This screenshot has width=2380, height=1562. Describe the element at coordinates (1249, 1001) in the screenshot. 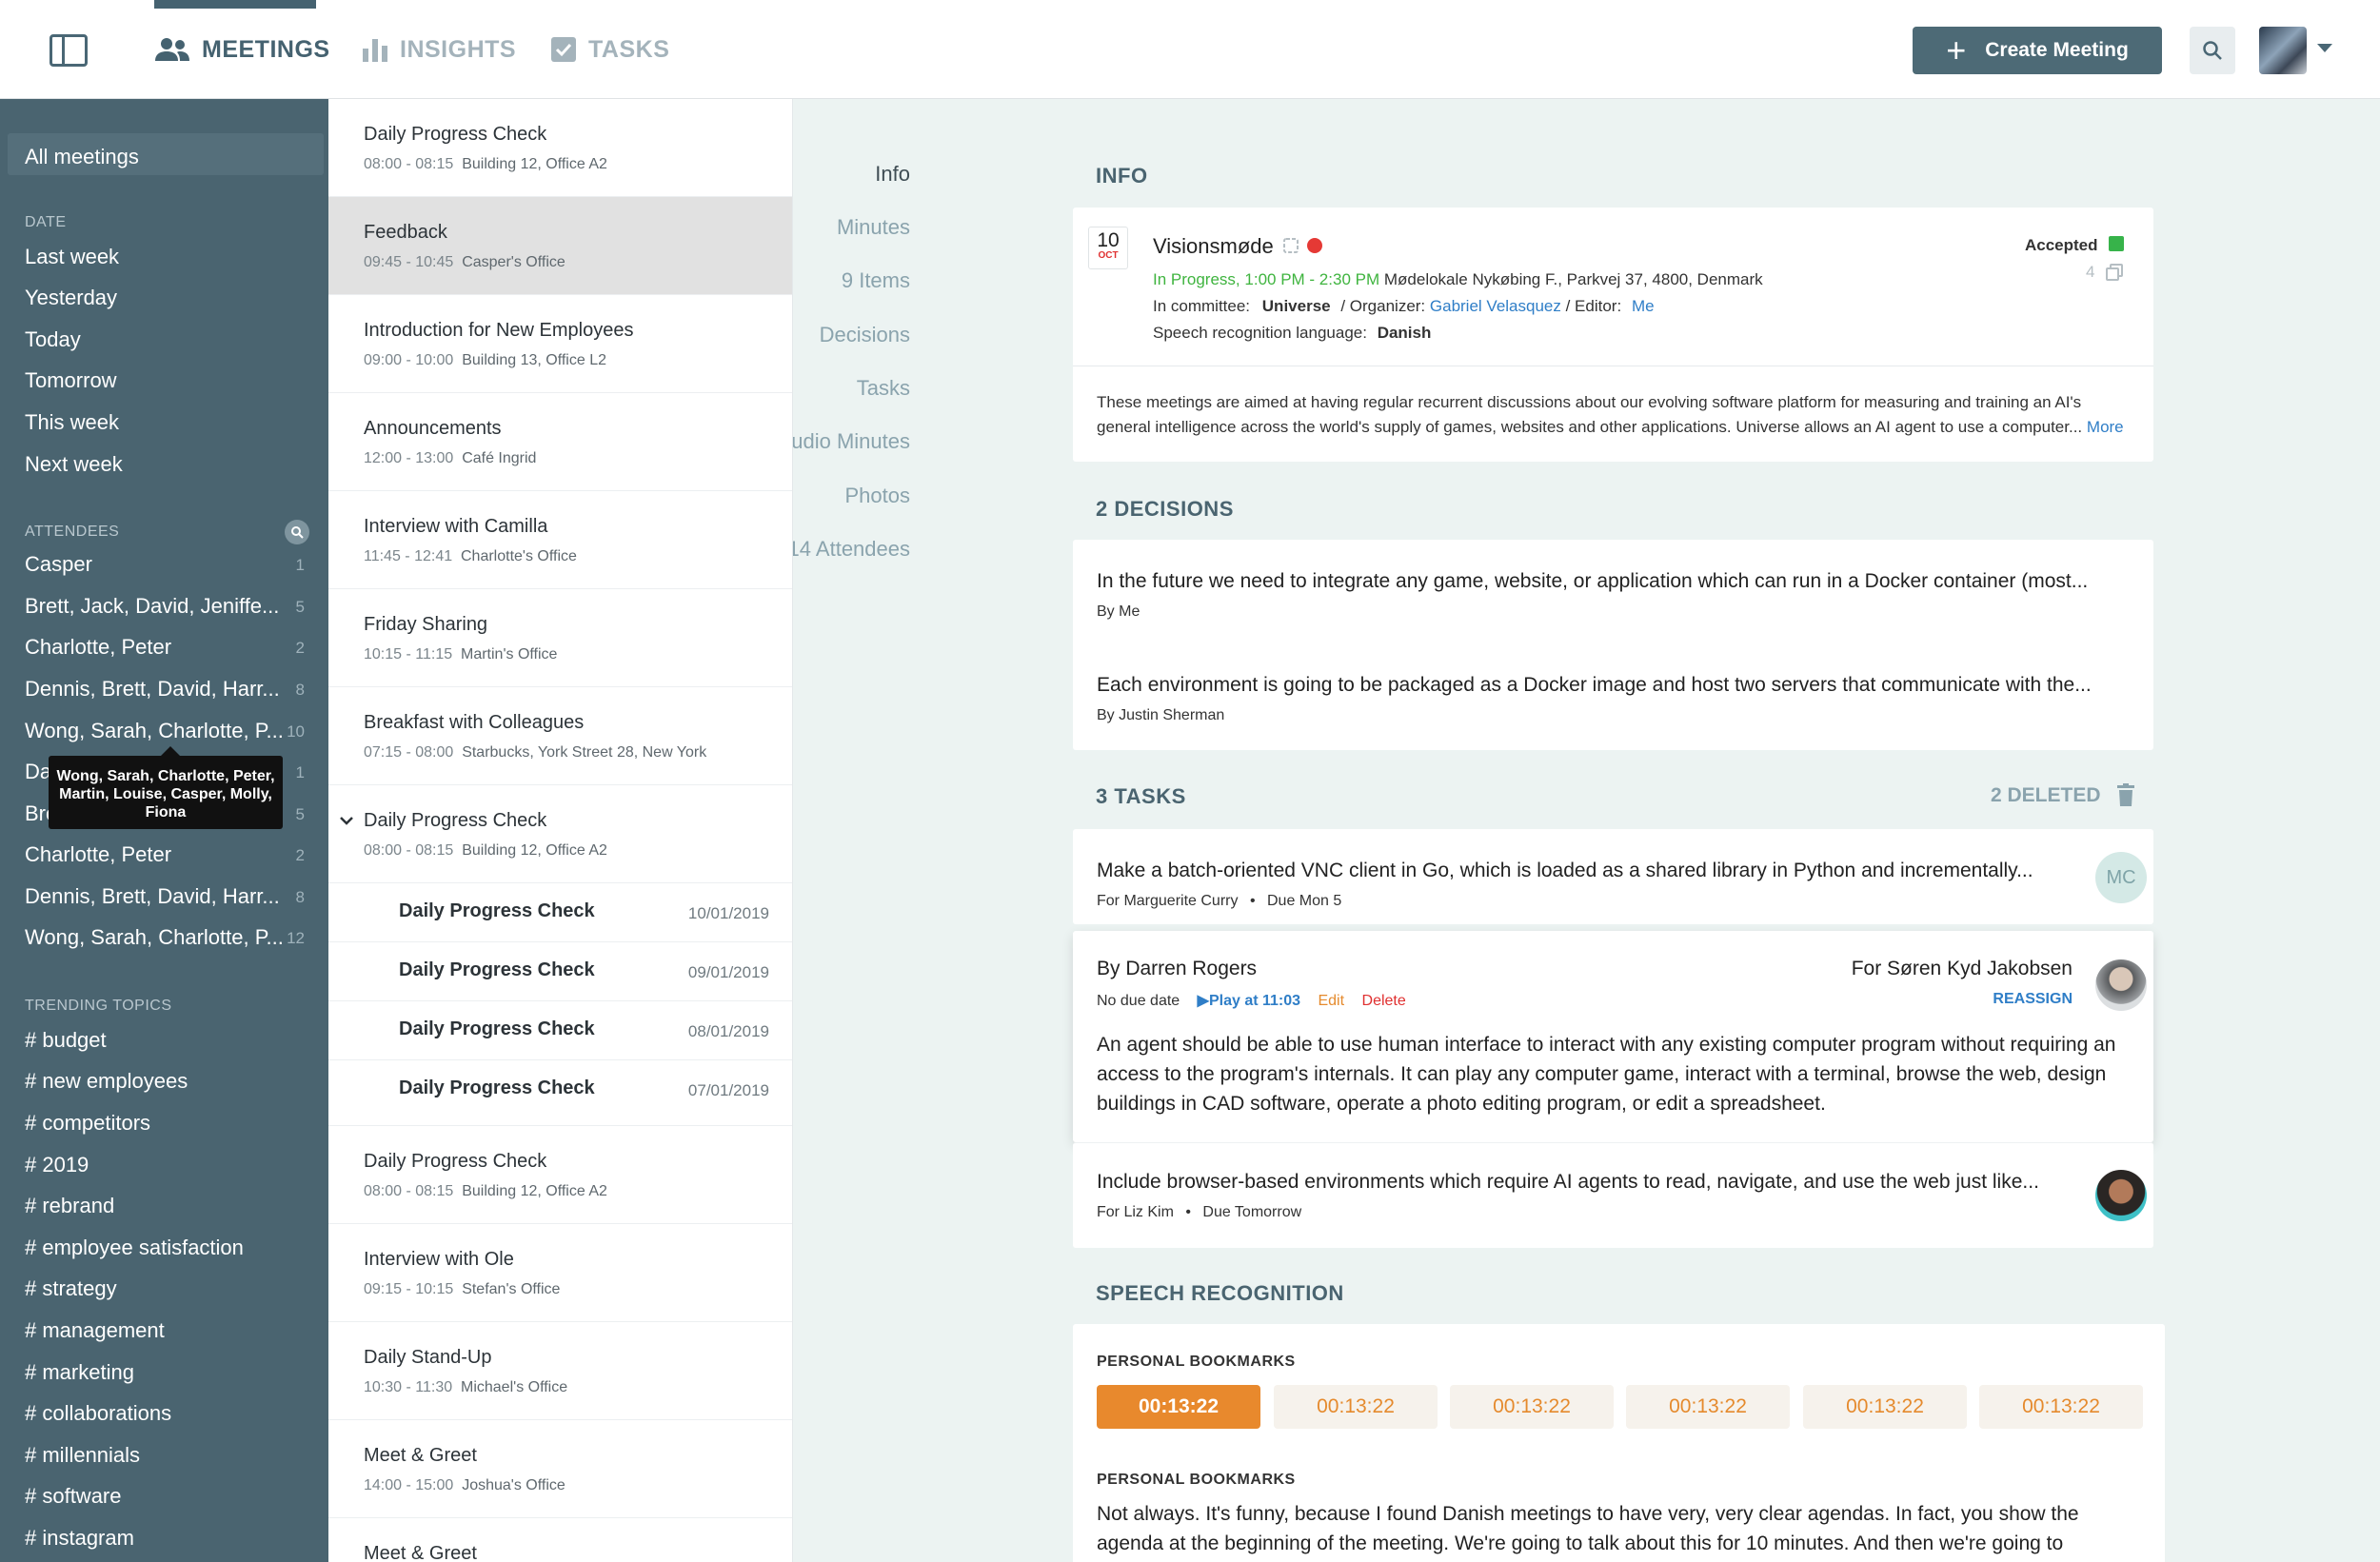

I see `play-button: ▶Play at 11:03` at that location.